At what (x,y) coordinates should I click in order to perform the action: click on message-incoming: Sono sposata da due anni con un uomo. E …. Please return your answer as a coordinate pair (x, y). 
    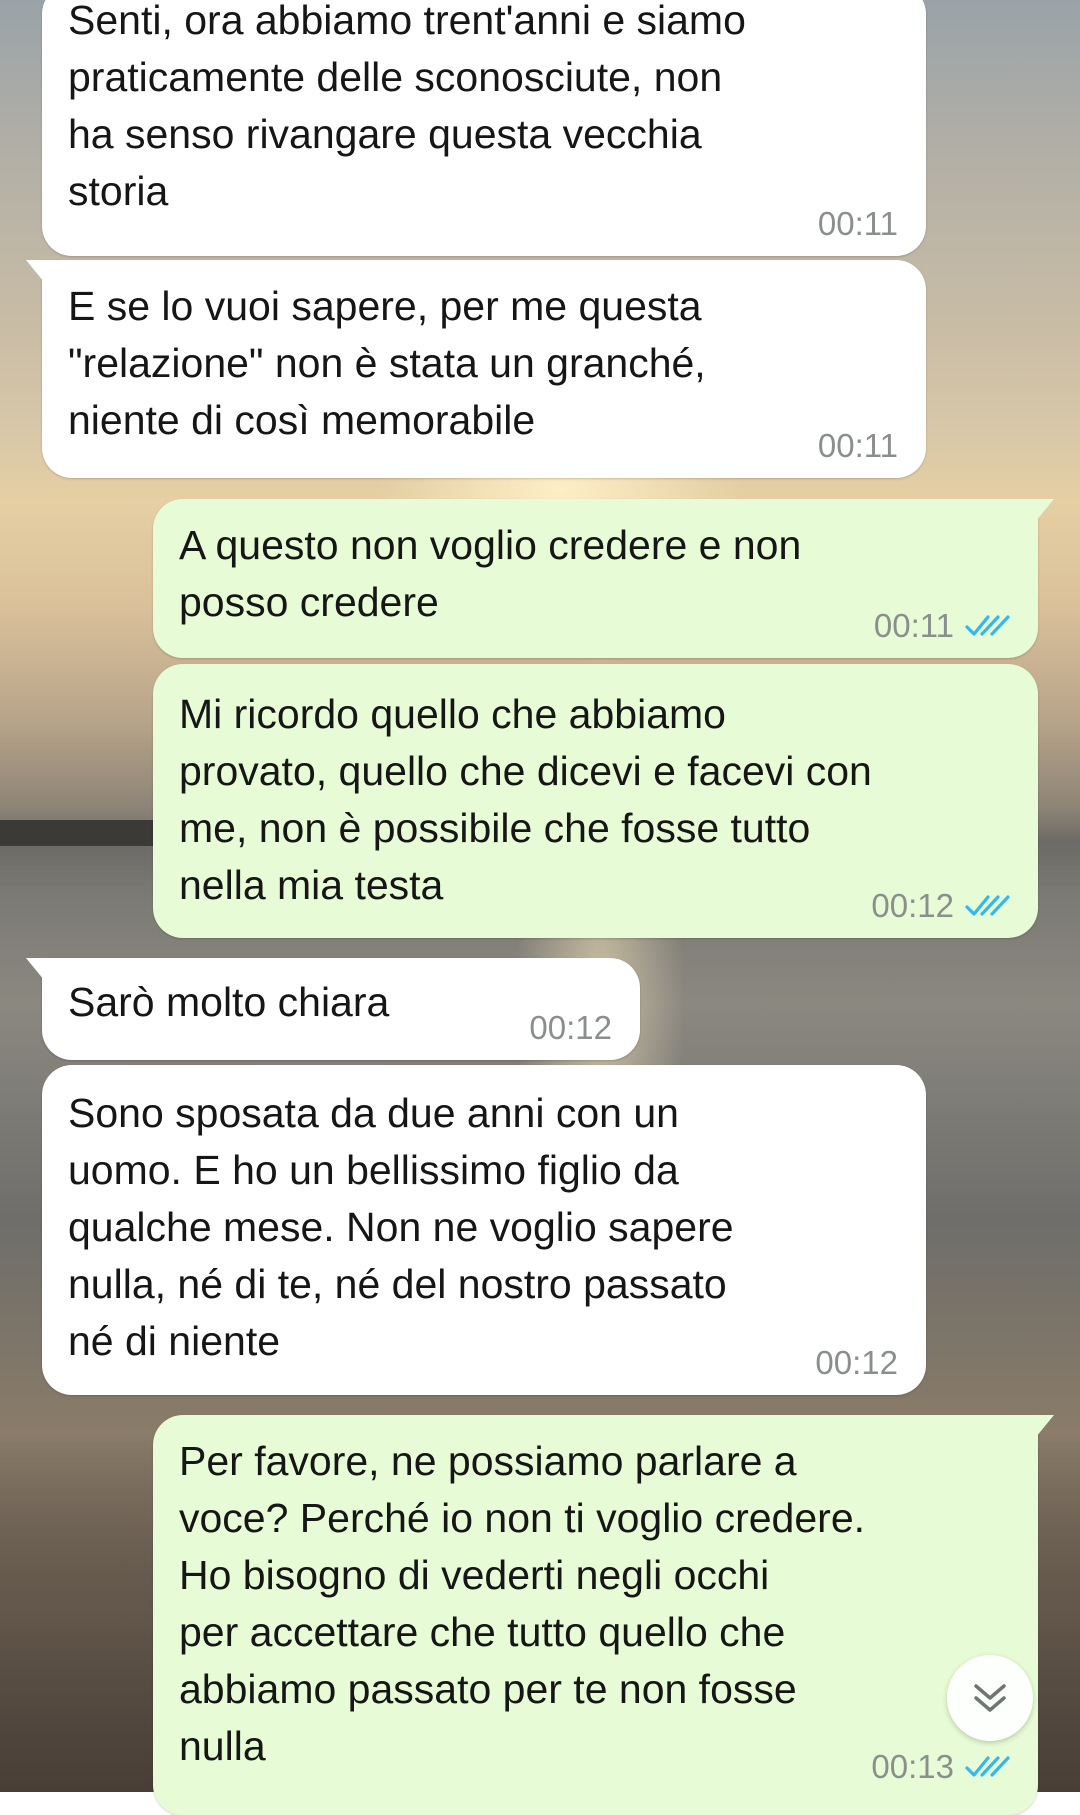
    Looking at the image, I should click on (484, 1230).